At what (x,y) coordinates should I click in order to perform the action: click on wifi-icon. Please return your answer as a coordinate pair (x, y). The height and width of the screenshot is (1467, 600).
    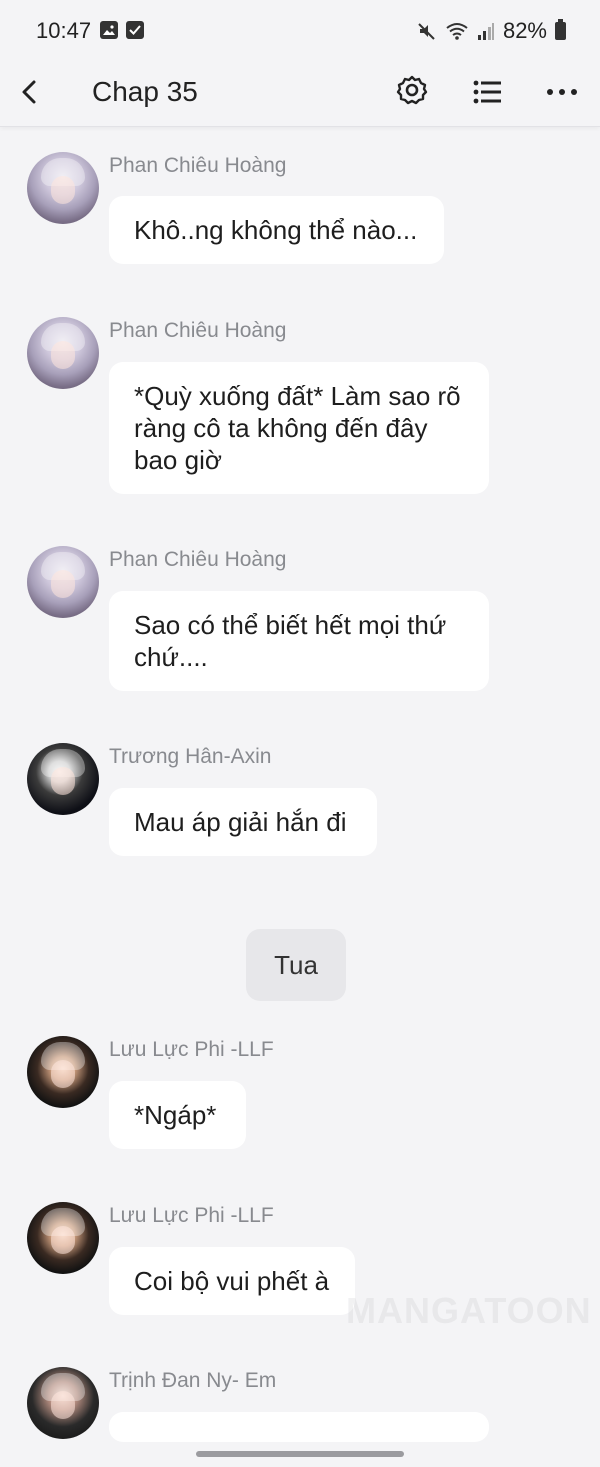
    Looking at the image, I should click on (457, 31).